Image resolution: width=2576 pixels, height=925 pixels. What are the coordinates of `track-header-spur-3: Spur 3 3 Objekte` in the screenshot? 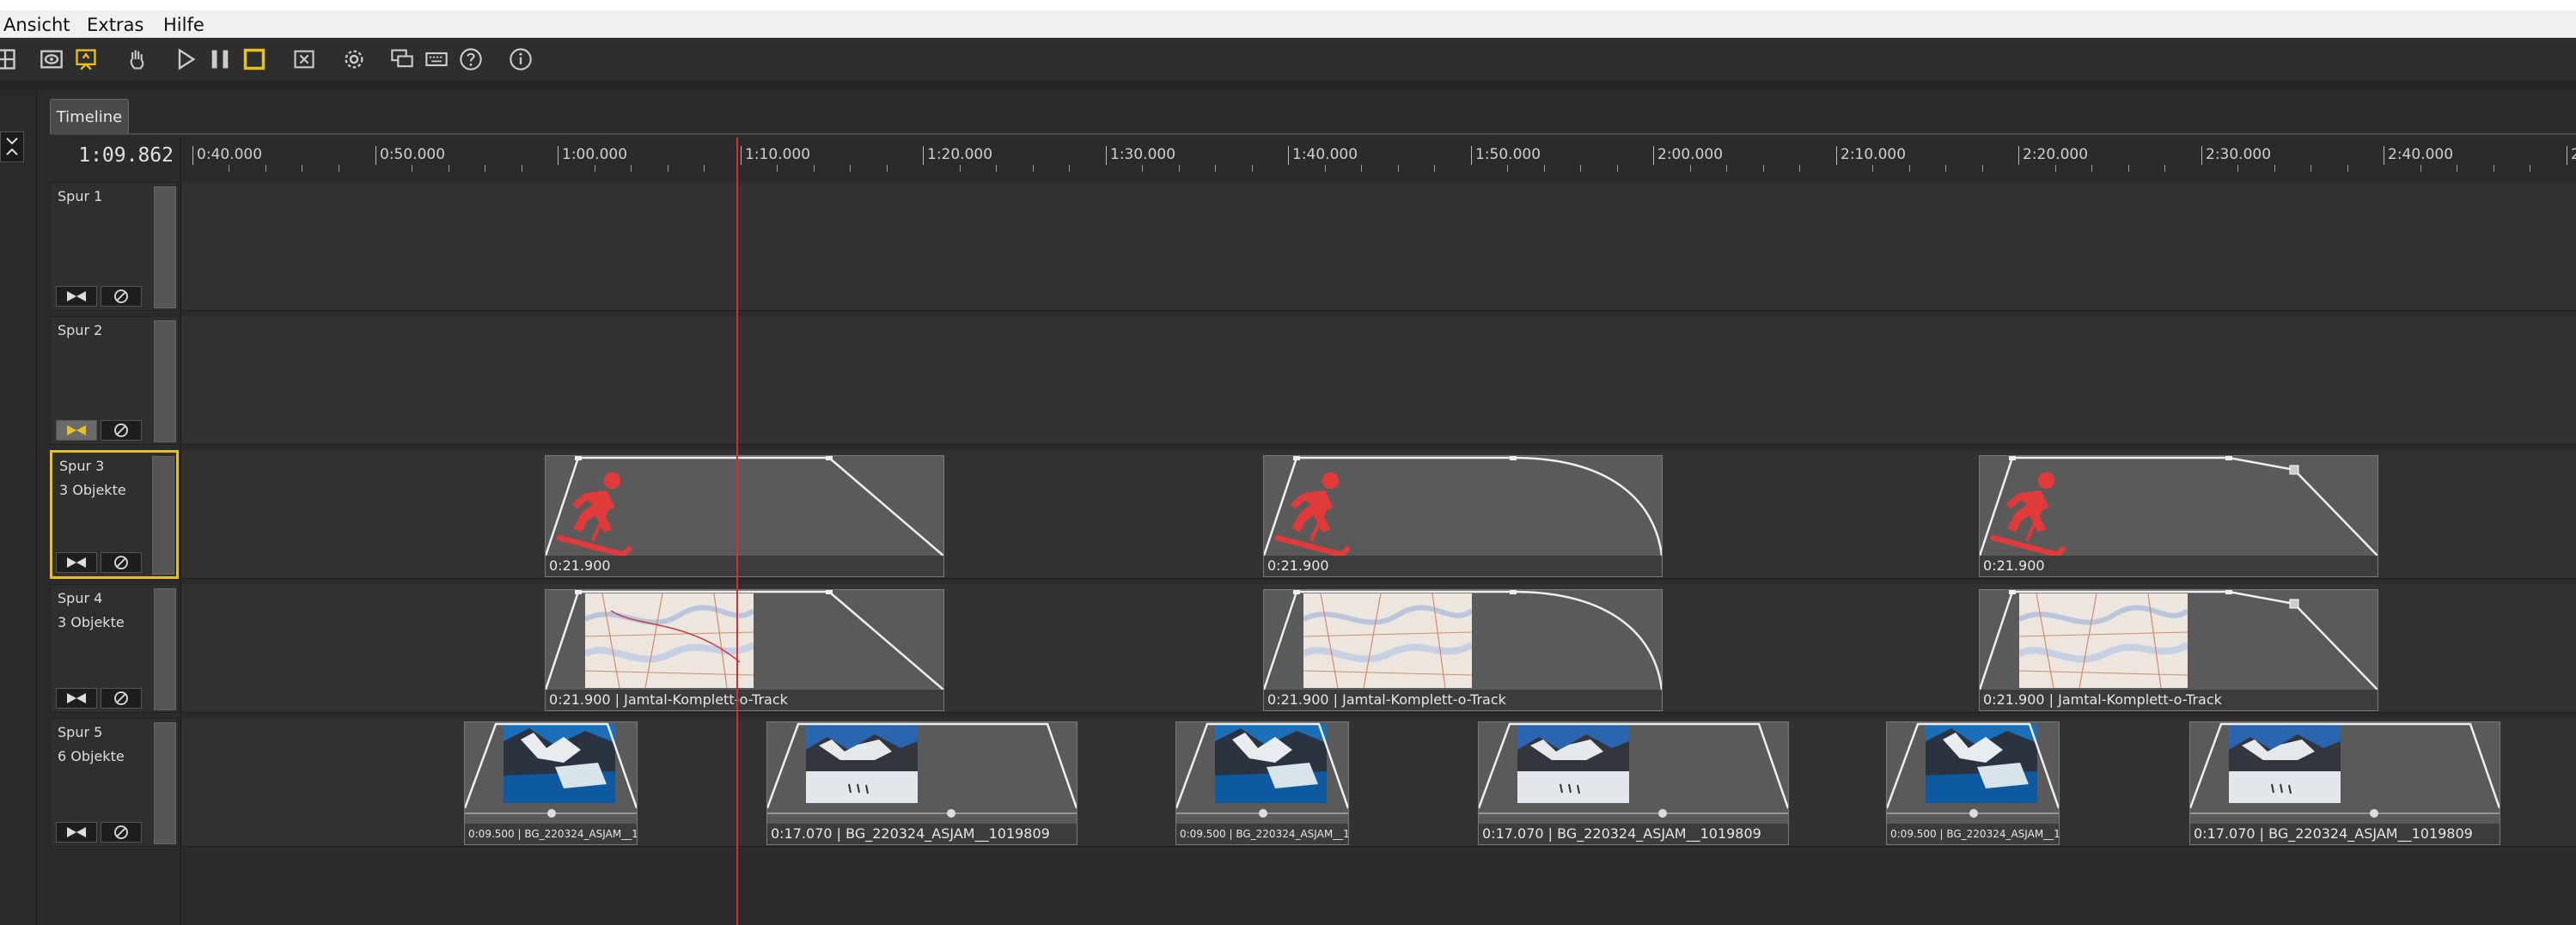 It's located at (114, 514).